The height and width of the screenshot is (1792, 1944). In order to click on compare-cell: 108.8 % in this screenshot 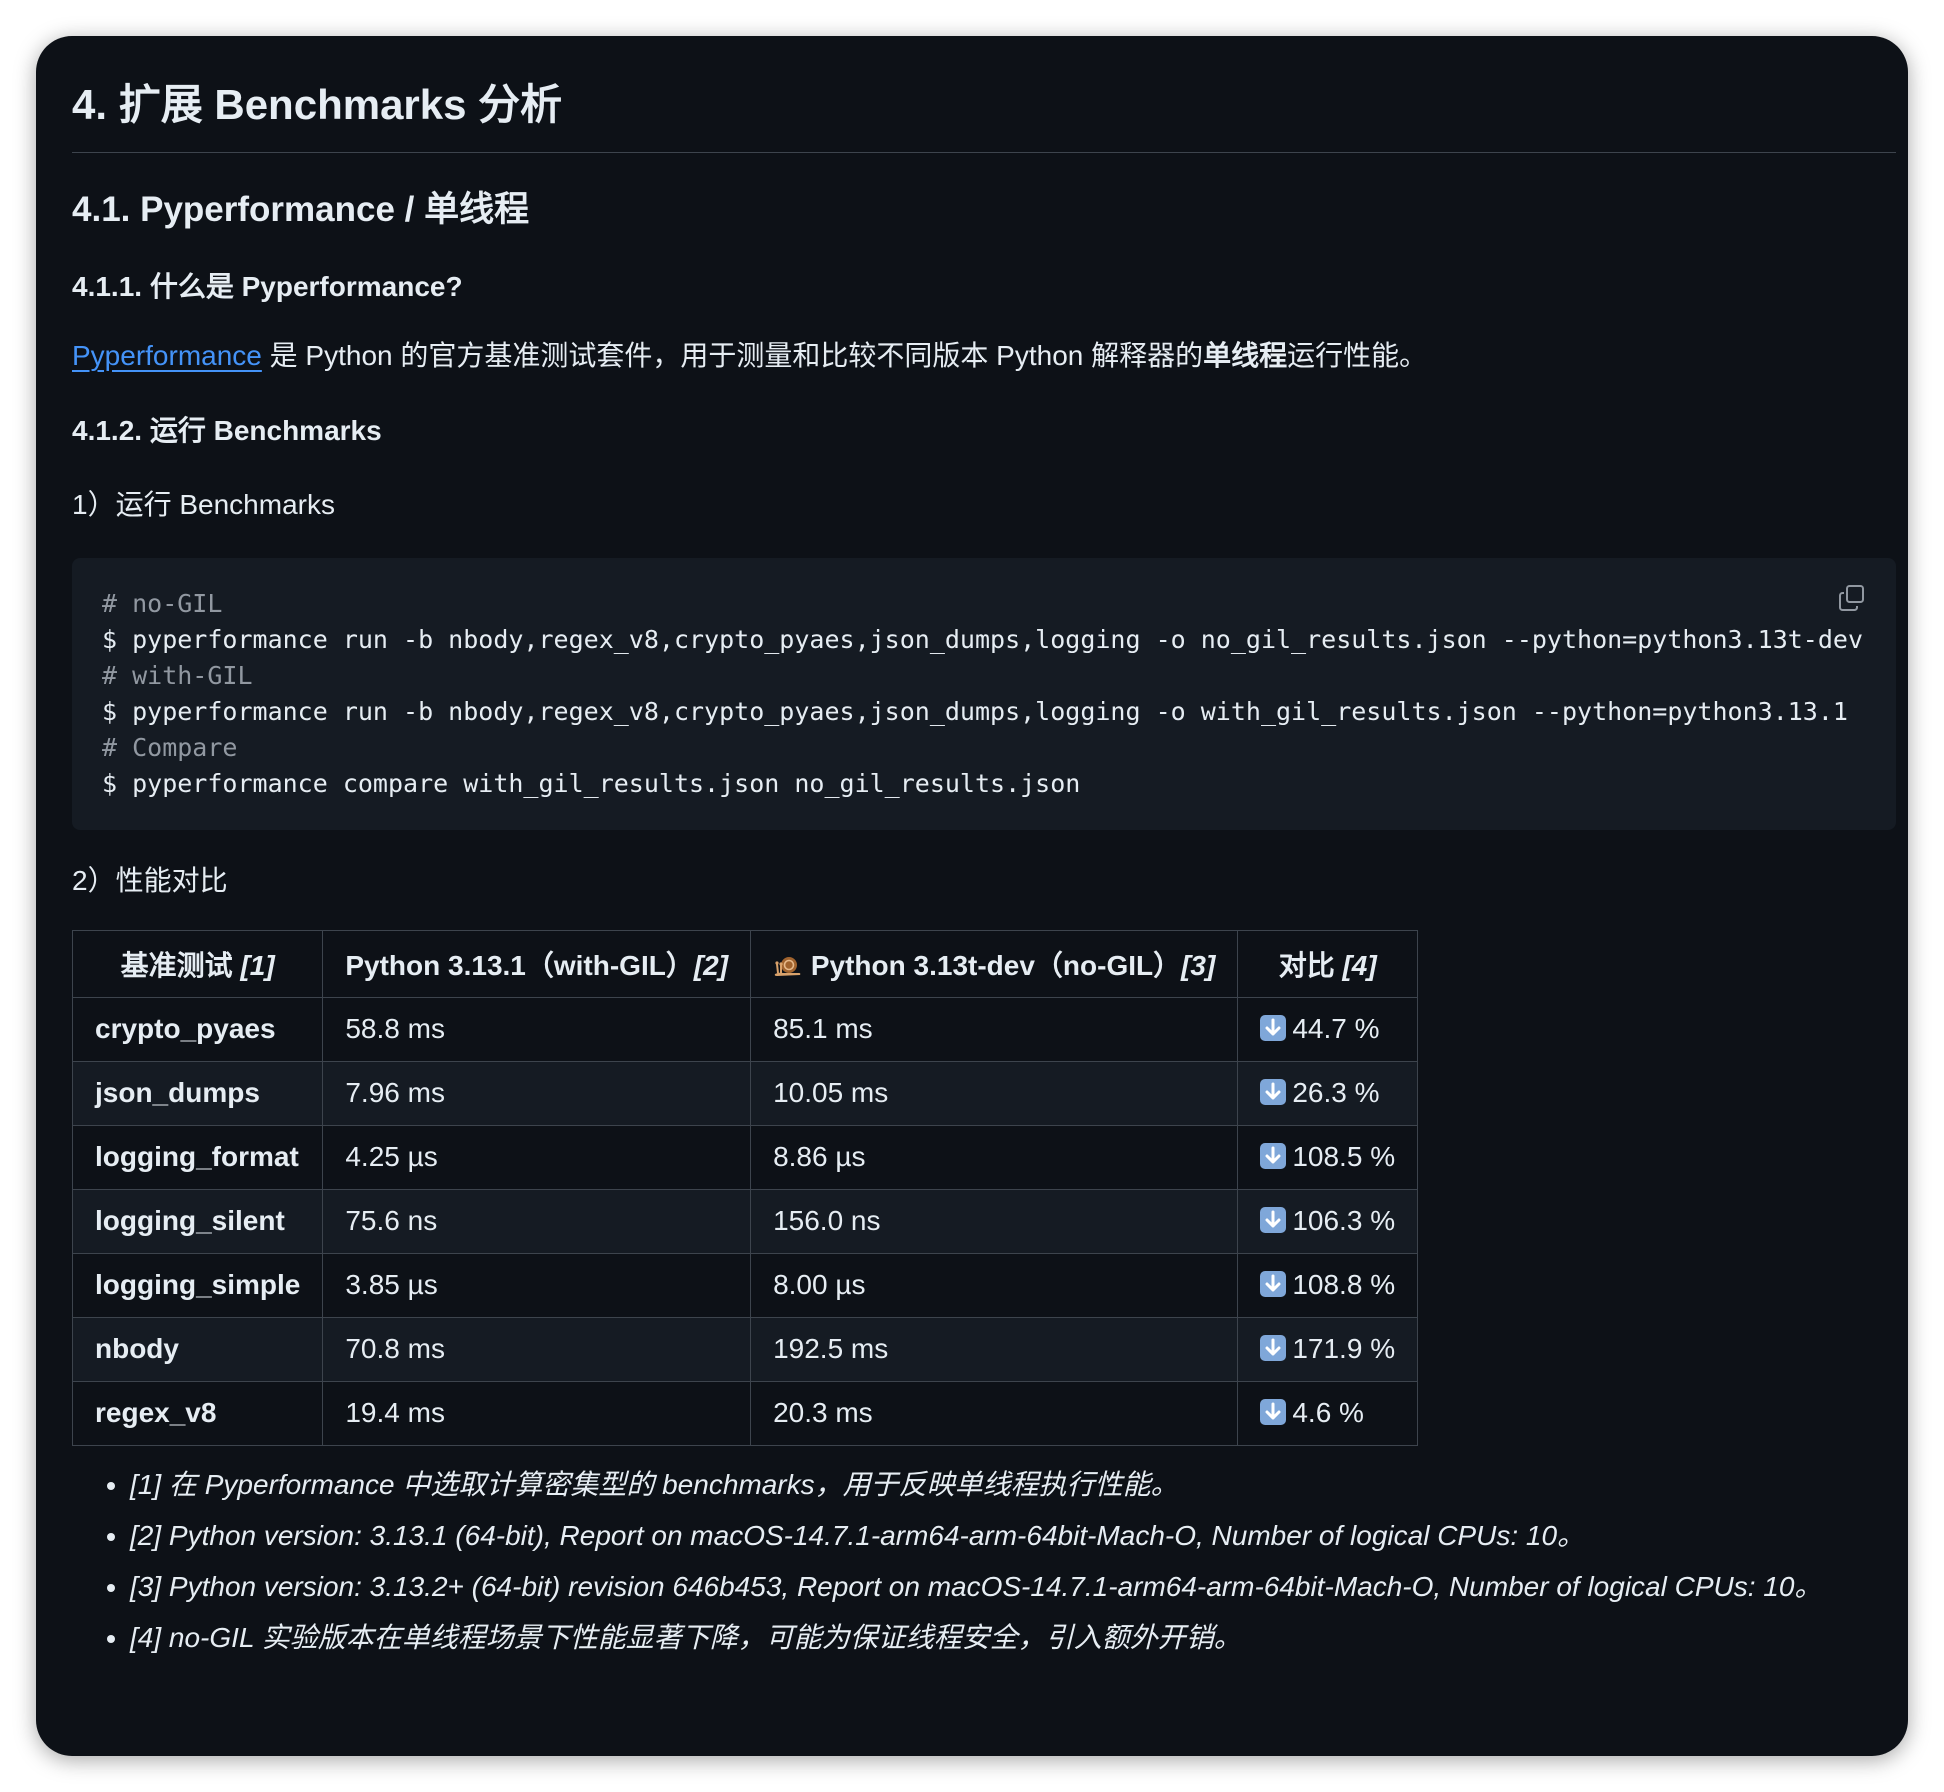, I will do `click(1328, 1285)`.